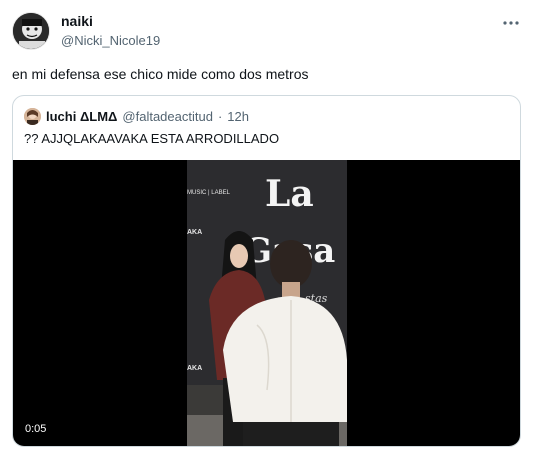 This screenshot has height=449, width=536. Describe the element at coordinates (209, 193) in the screenshot. I see `backdrop-label-music: MUSIC | LABEL` at that location.